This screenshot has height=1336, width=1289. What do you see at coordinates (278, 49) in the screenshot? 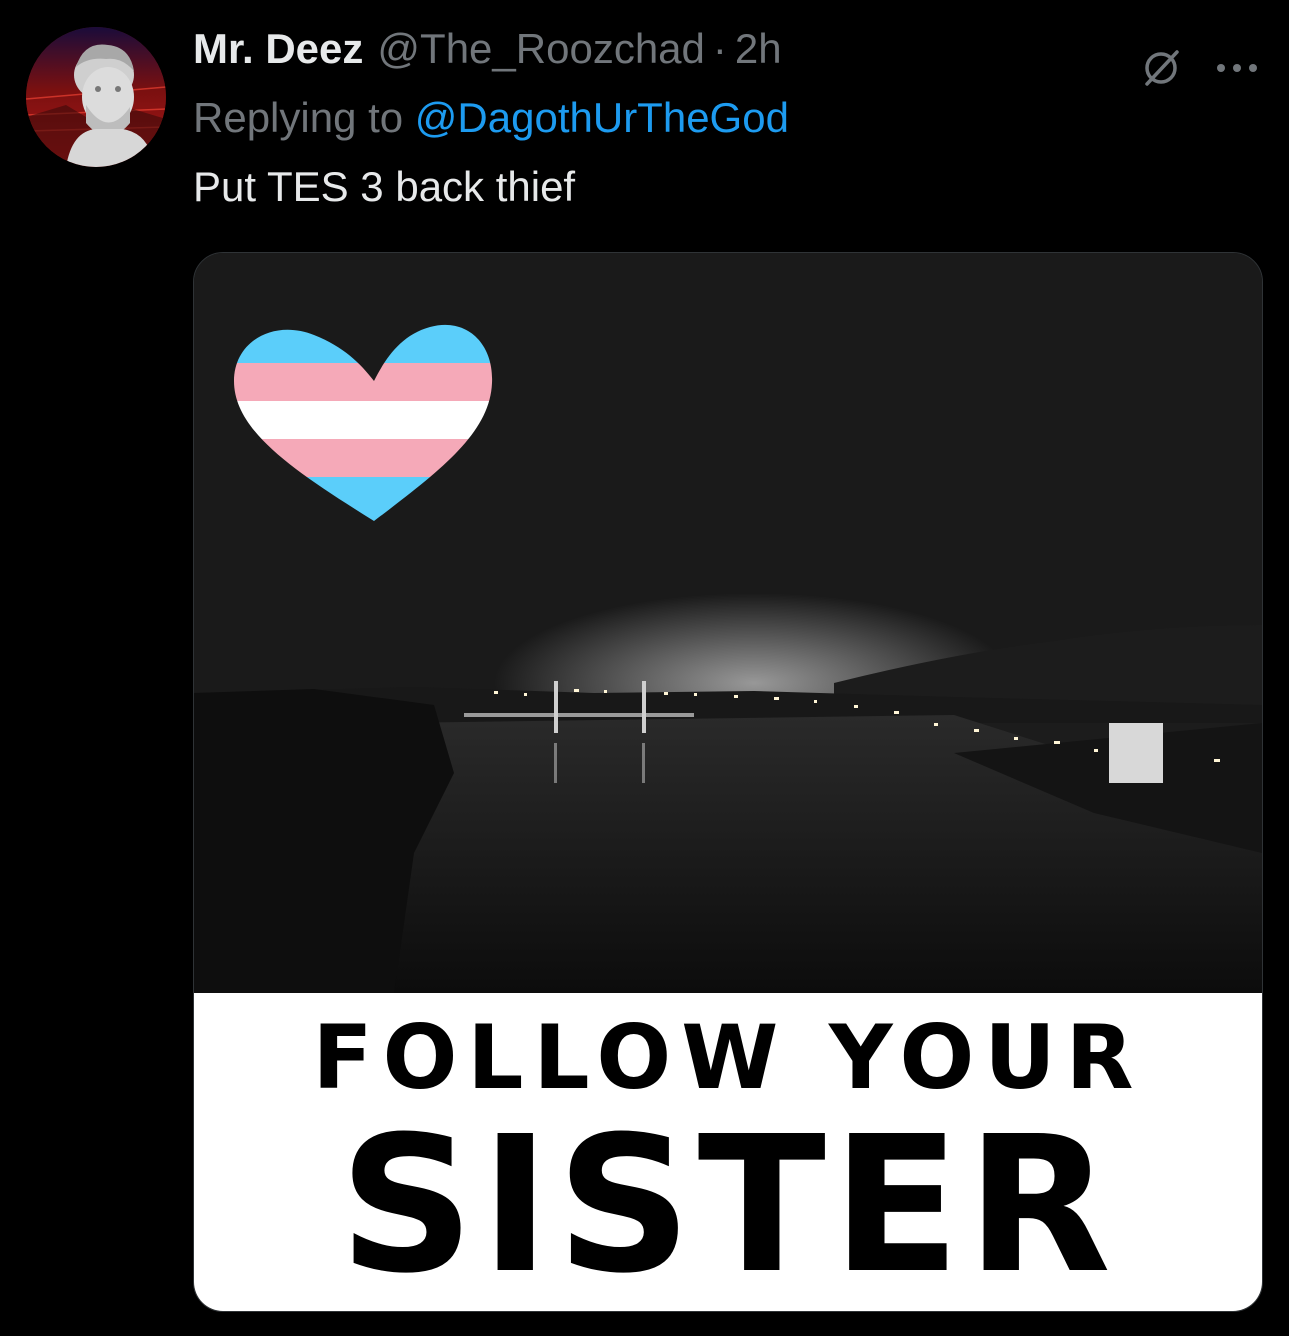
I see `author-display-name: Mr. Deez` at bounding box center [278, 49].